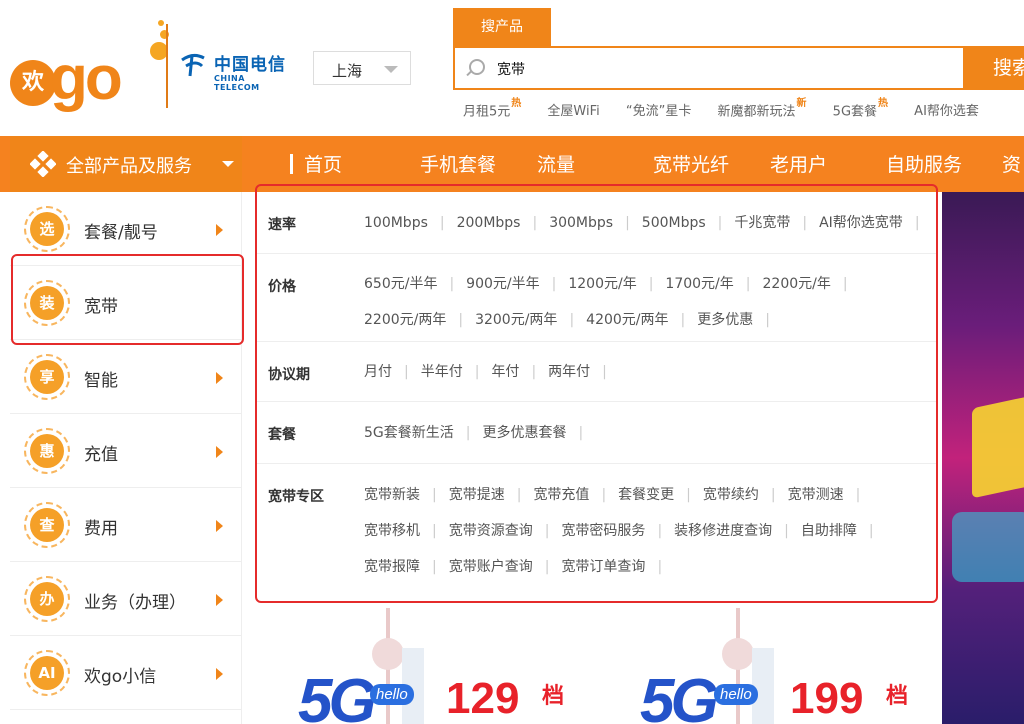  What do you see at coordinates (167, 66) in the screenshot?
I see `logo-divider` at bounding box center [167, 66].